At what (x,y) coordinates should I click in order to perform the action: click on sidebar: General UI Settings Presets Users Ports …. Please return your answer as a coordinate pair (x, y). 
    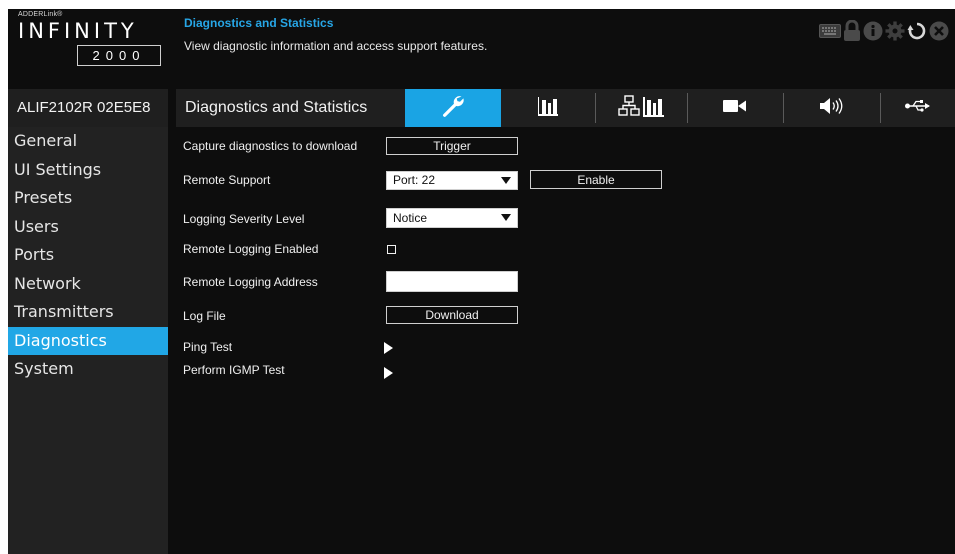
    Looking at the image, I should click on (88, 340).